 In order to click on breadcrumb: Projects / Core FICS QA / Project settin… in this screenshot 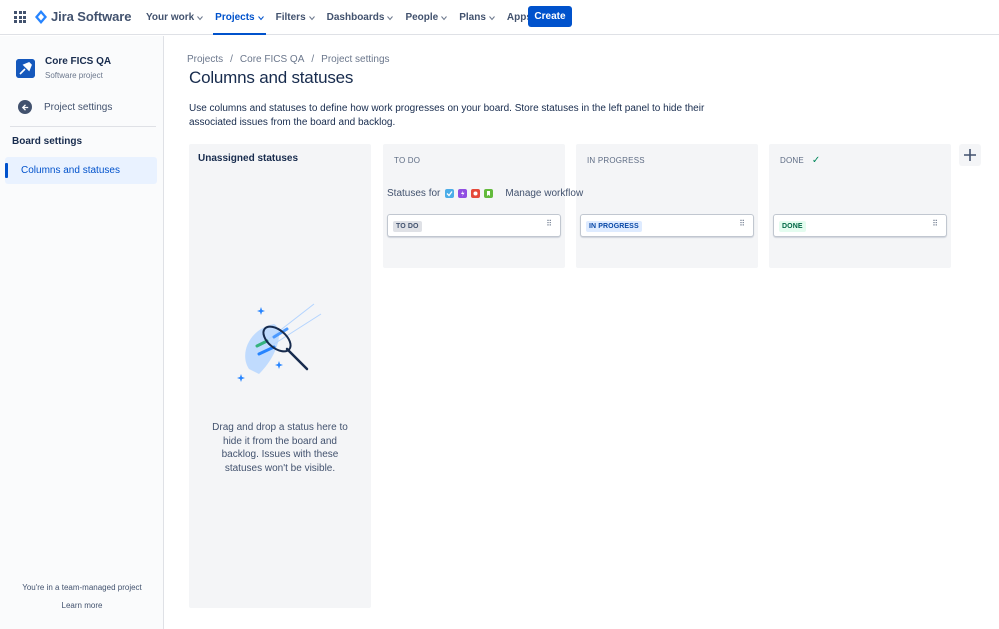, I will do `click(288, 59)`.